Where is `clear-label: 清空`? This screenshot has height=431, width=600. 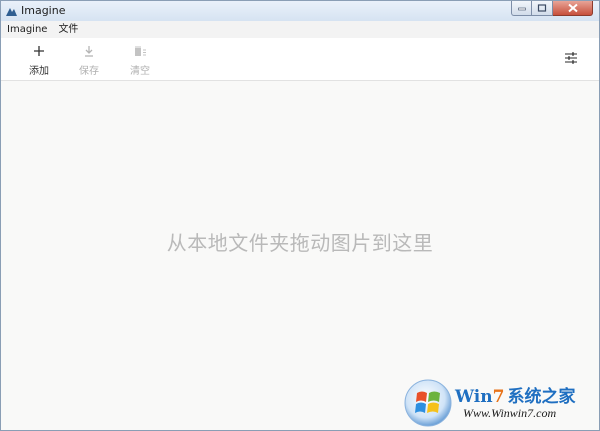 clear-label: 清空 is located at coordinates (140, 71).